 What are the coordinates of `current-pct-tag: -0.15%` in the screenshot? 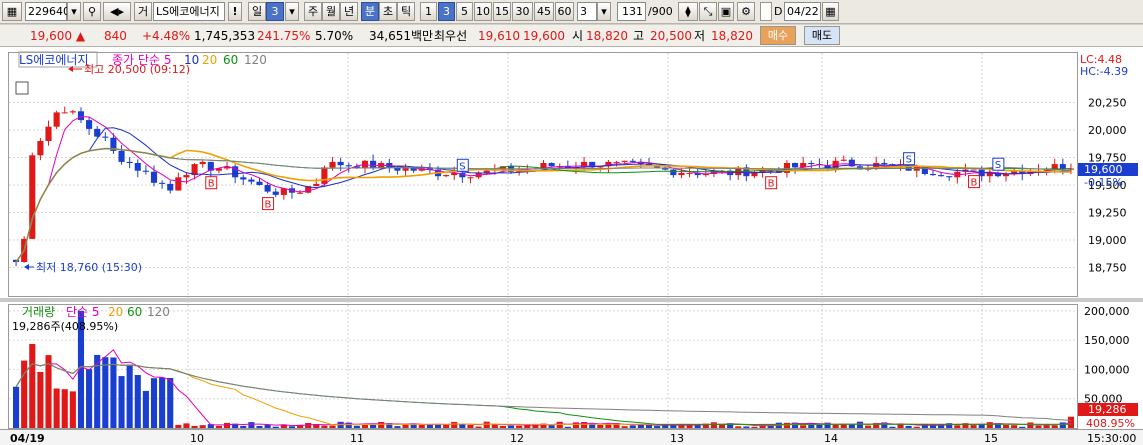 It's located at (1103, 182).